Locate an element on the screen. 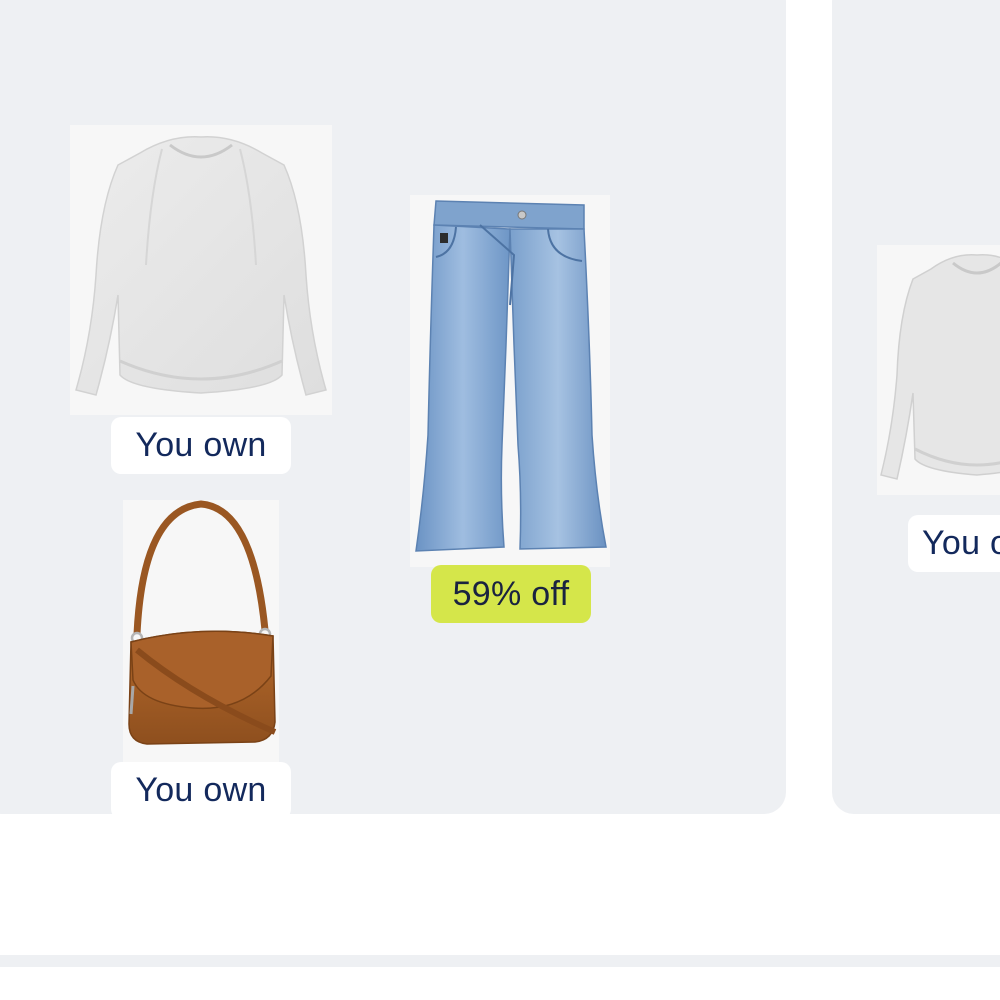  product-jeans is located at coordinates (510, 381).